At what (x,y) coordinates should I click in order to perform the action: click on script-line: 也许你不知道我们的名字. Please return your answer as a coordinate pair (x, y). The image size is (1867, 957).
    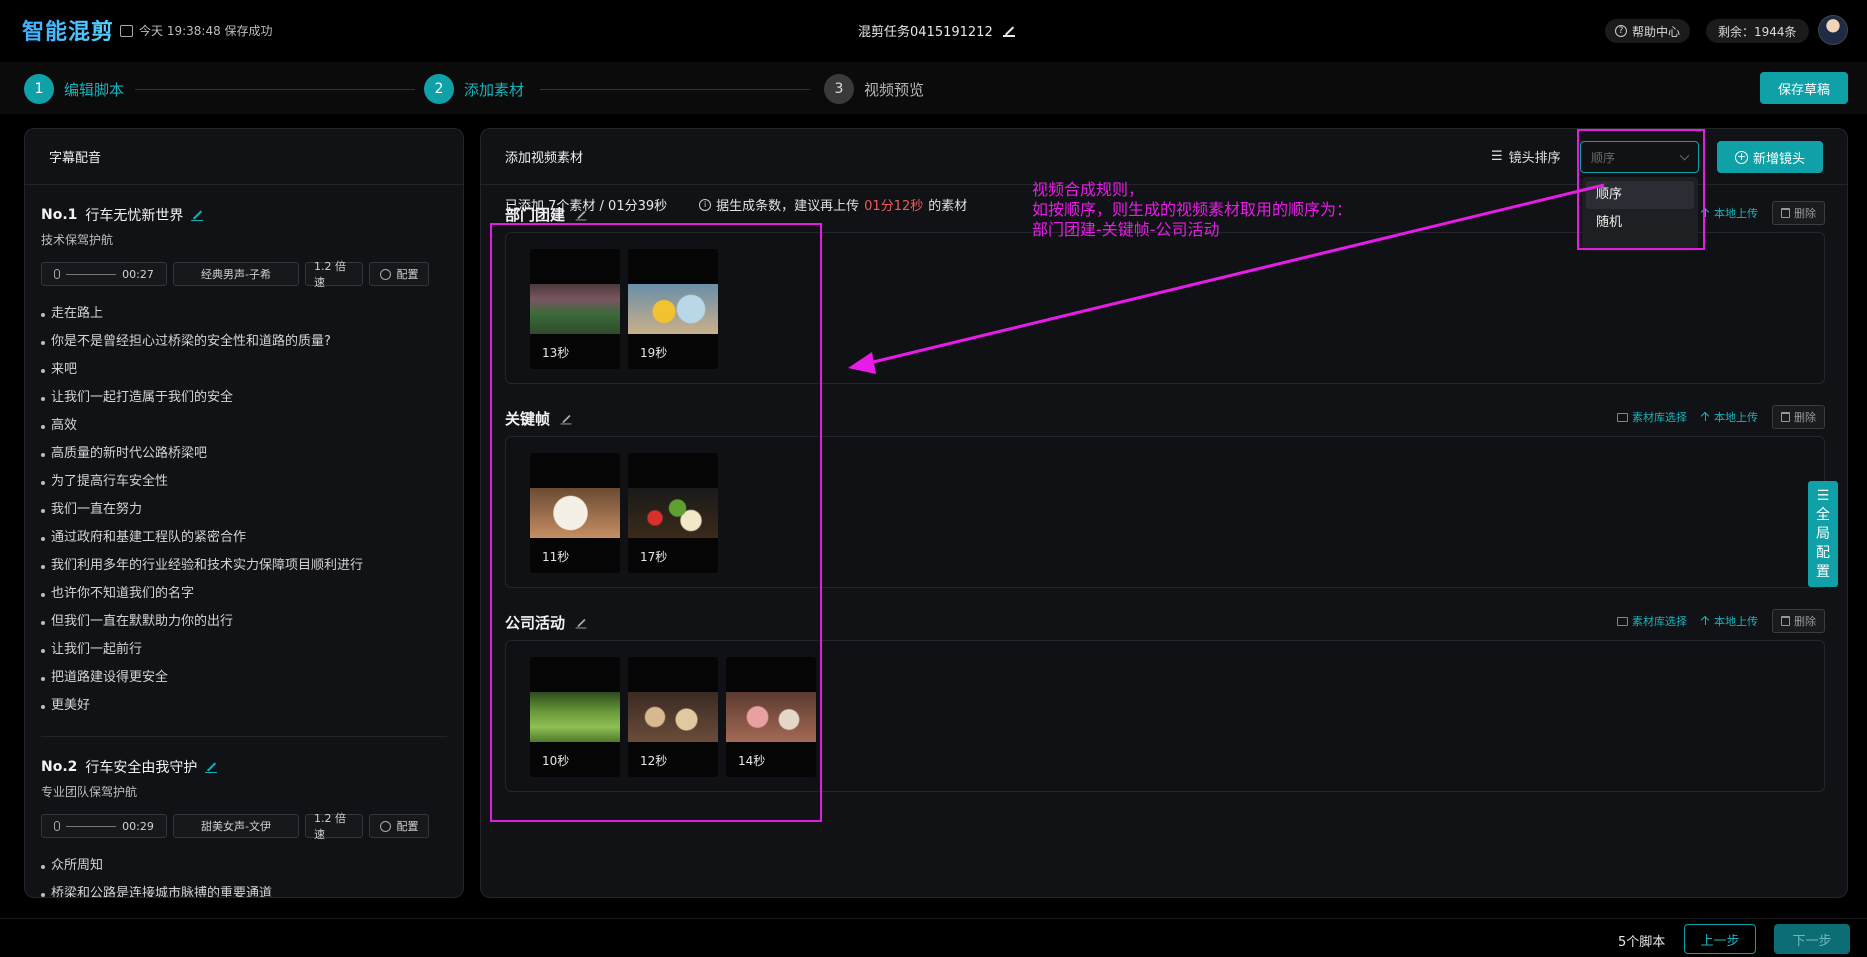
    Looking at the image, I should click on (244, 594).